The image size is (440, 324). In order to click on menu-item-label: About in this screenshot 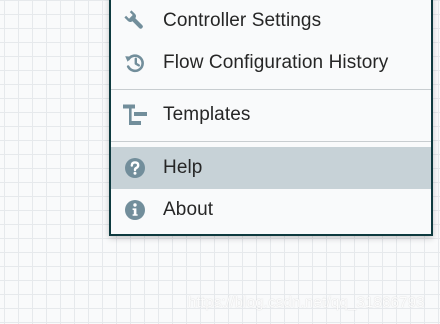, I will do `click(188, 209)`.